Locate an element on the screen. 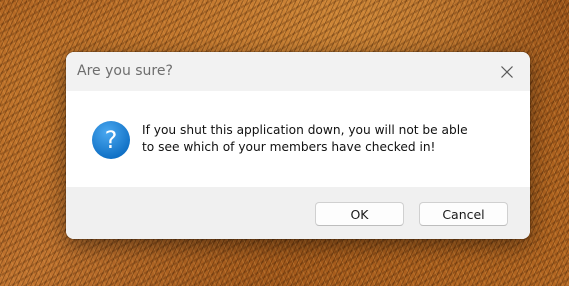  question-icon: ? is located at coordinates (111, 140).